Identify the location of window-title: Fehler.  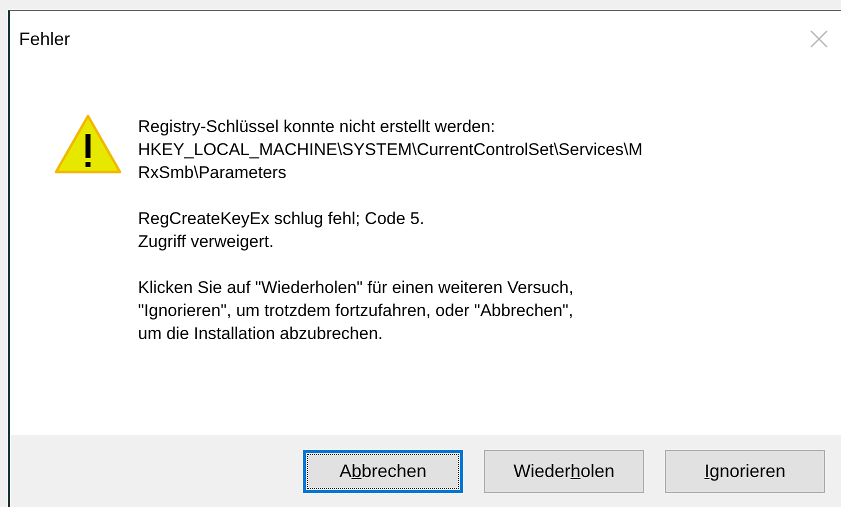
(44, 39).